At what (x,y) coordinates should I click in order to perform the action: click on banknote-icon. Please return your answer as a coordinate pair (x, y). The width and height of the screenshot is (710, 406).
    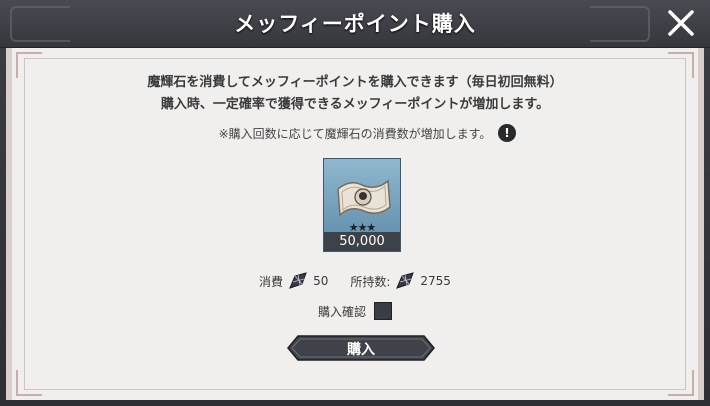
    Looking at the image, I should click on (364, 198).